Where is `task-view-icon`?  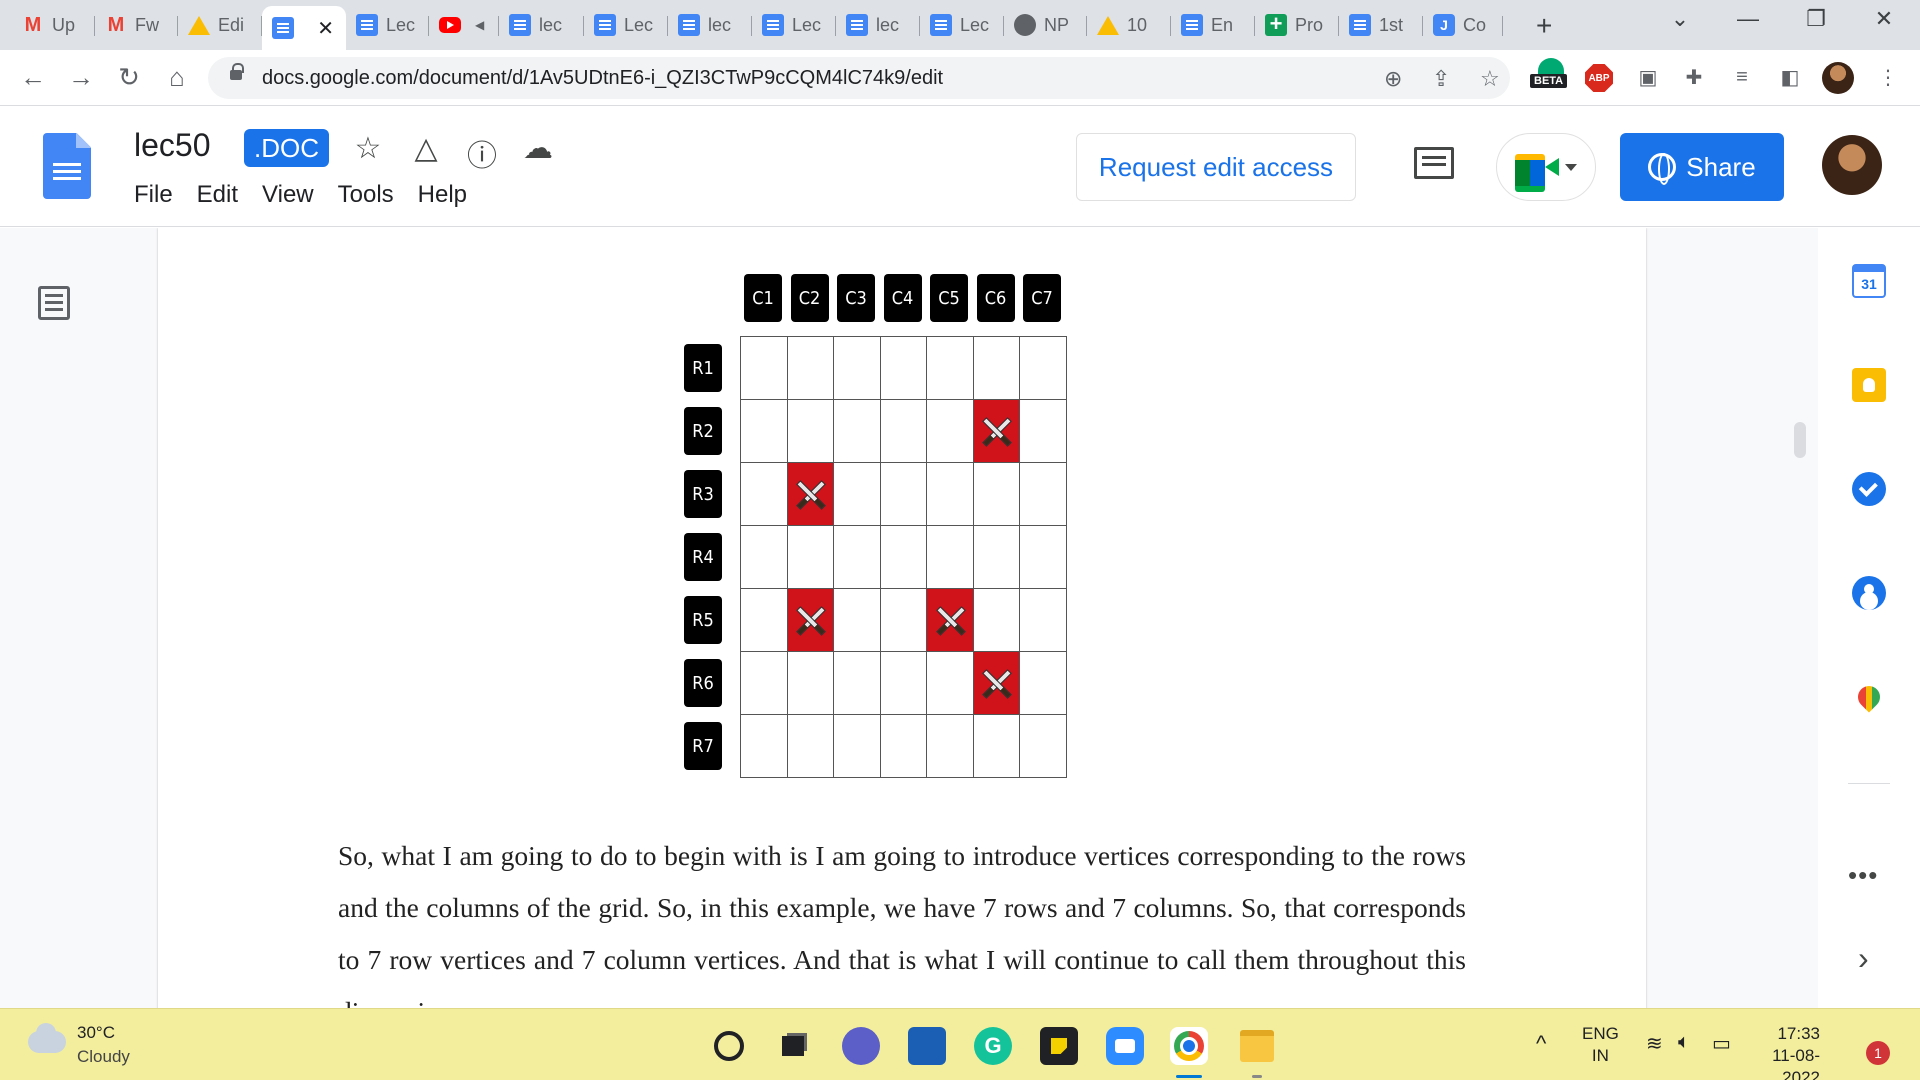 task-view-icon is located at coordinates (793, 1046).